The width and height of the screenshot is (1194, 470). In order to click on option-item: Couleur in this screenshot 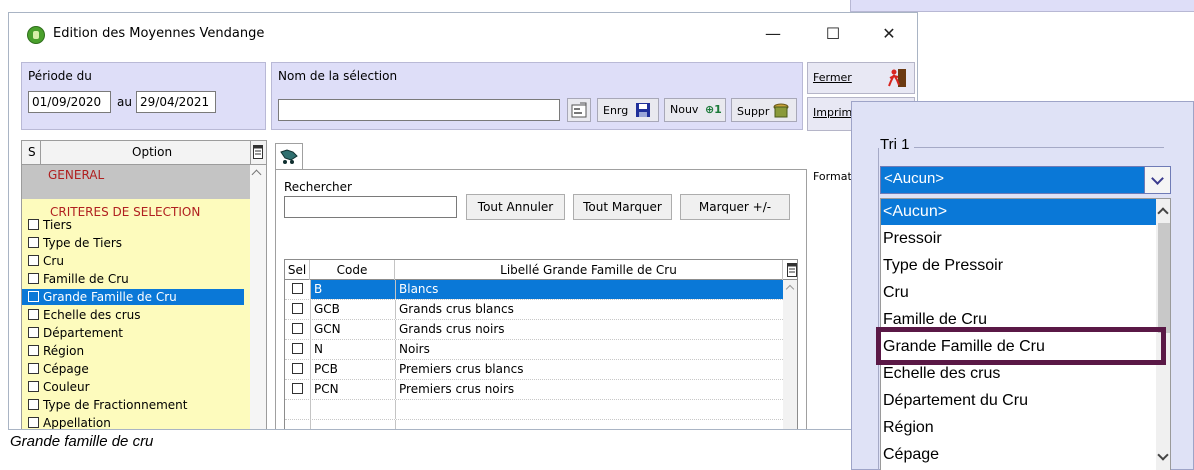, I will do `click(139, 387)`.